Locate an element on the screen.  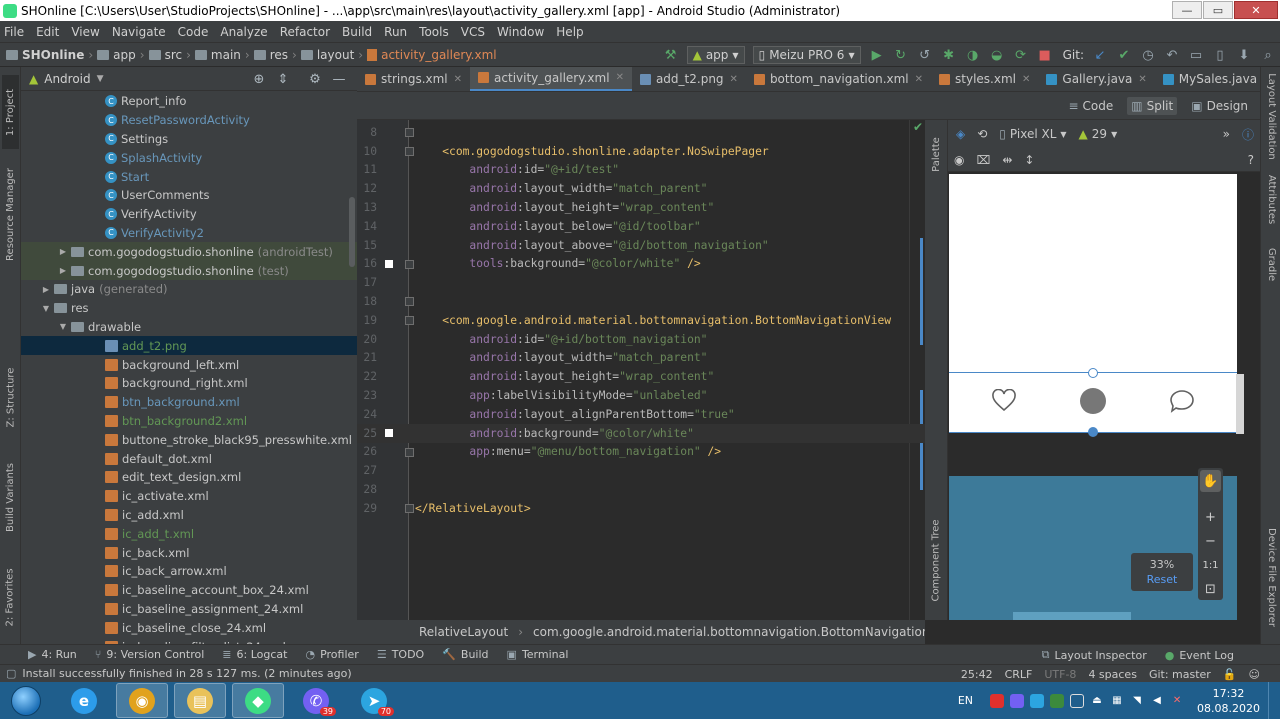
tool-tab-profiler: ◔ Profiler is located at coordinates (331, 654).